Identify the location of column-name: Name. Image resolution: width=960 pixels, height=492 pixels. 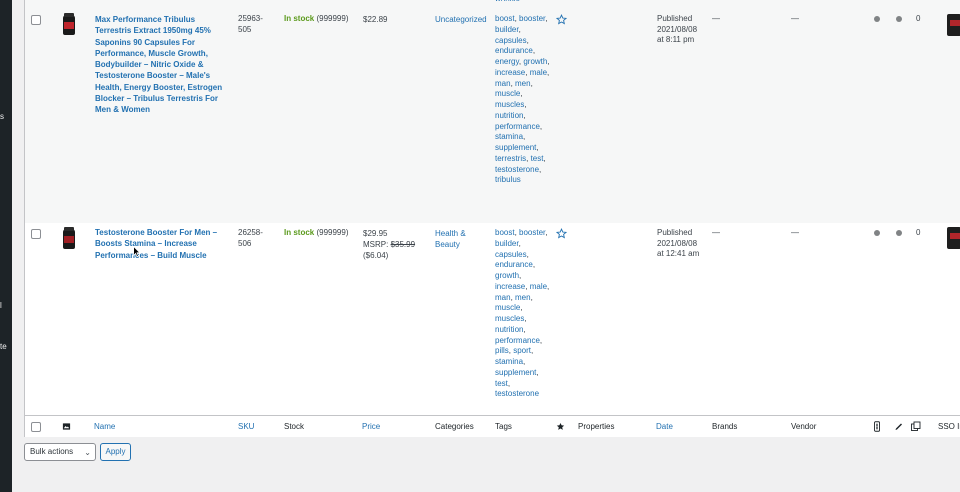
(104, 427).